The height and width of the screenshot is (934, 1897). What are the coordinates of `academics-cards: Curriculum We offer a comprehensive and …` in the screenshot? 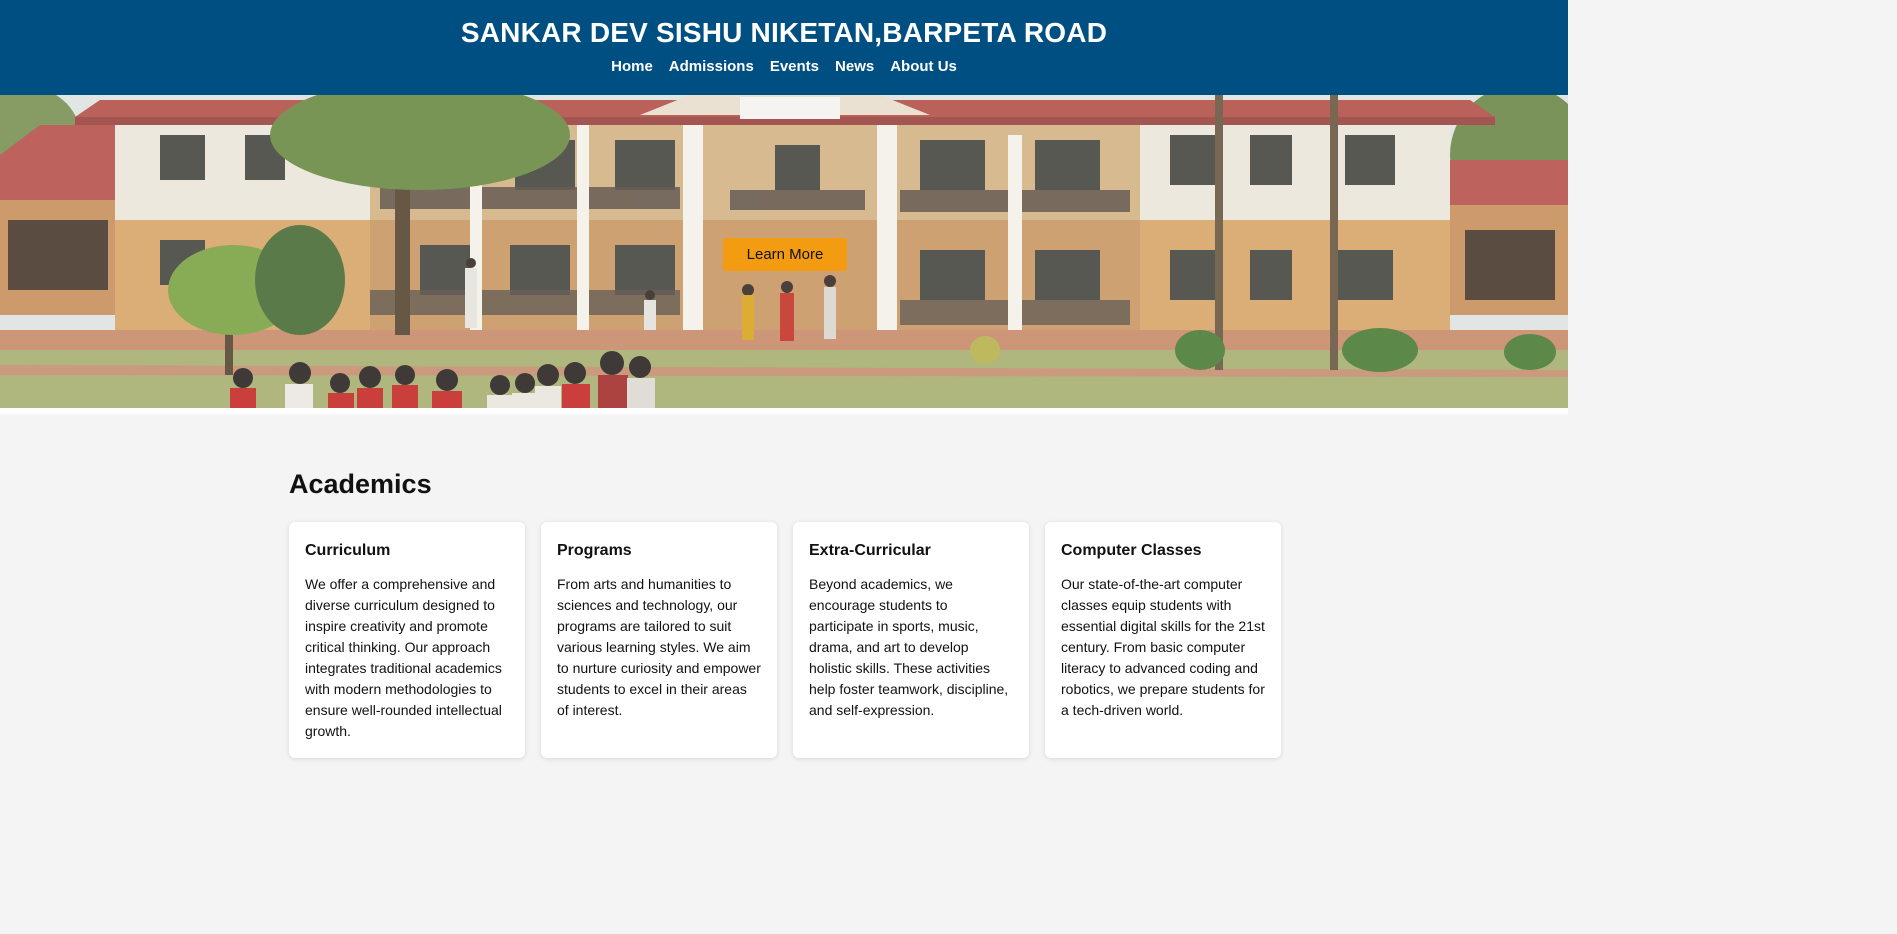 It's located at (785, 640).